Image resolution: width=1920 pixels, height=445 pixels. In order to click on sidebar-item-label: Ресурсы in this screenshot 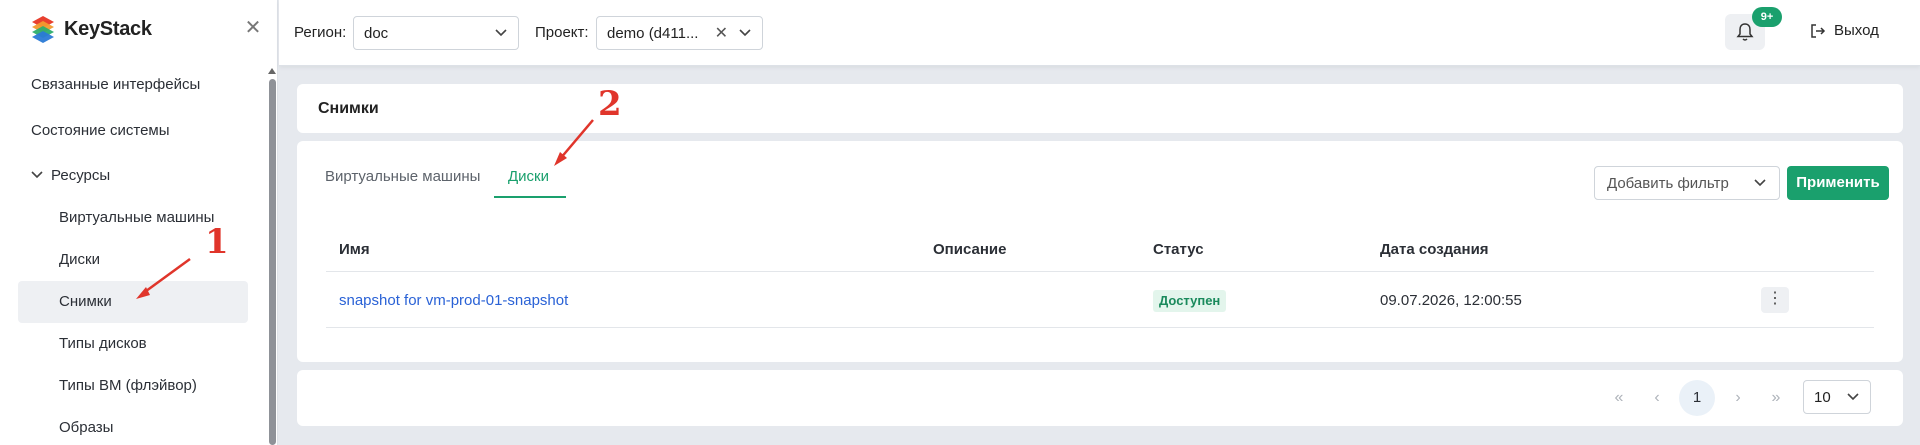, I will do `click(81, 175)`.